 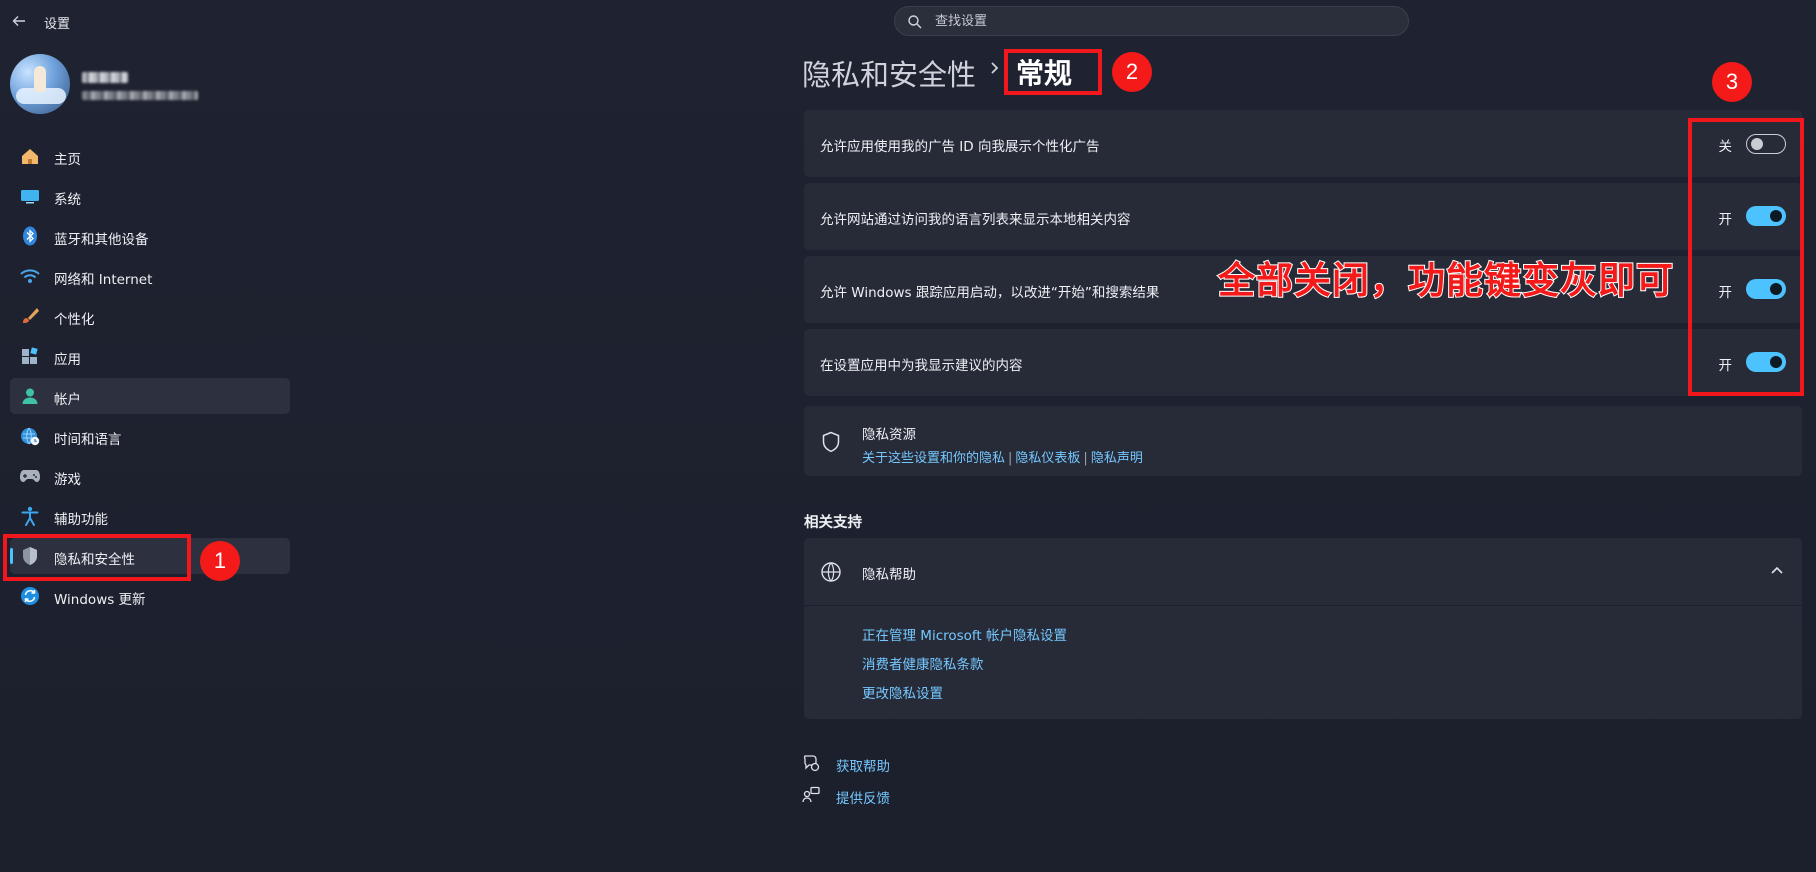 I want to click on accessibility-icon, so click(x=30, y=516).